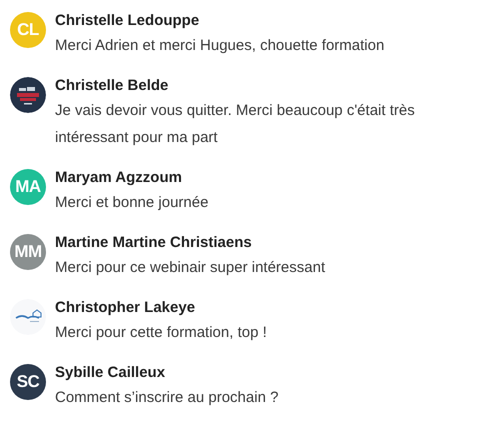 This screenshot has height=426, width=489. What do you see at coordinates (28, 30) in the screenshot?
I see `avatar: CL` at bounding box center [28, 30].